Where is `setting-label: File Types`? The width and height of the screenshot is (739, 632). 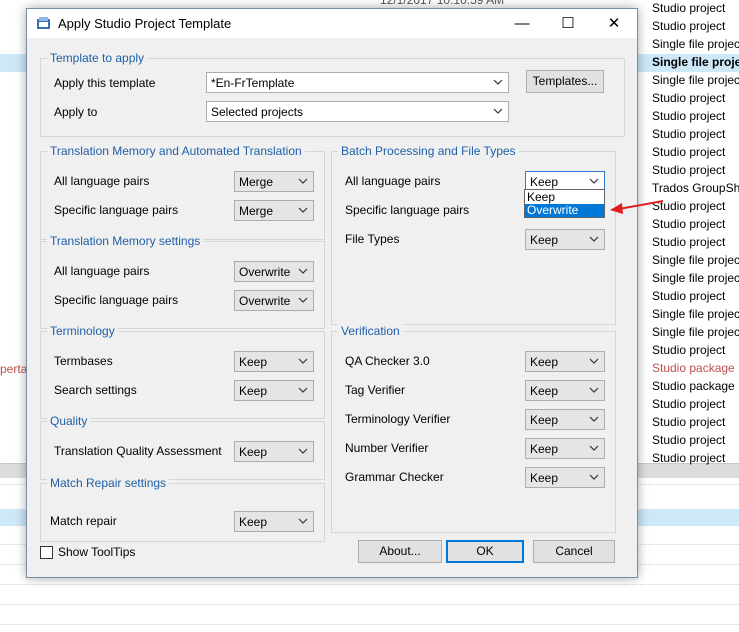 setting-label: File Types is located at coordinates (372, 239).